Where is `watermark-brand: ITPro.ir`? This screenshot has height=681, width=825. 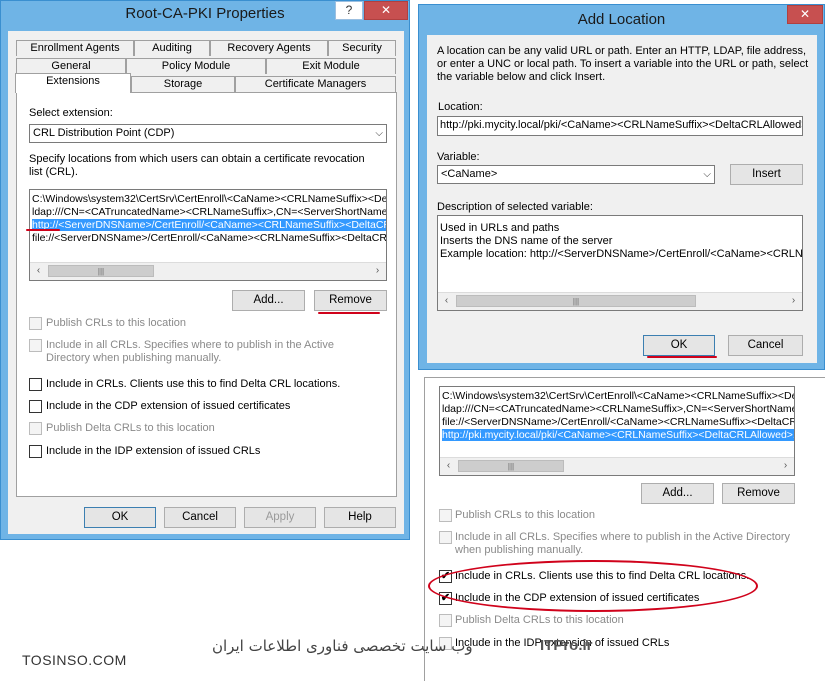 watermark-brand: ITPro.ir is located at coordinates (566, 645).